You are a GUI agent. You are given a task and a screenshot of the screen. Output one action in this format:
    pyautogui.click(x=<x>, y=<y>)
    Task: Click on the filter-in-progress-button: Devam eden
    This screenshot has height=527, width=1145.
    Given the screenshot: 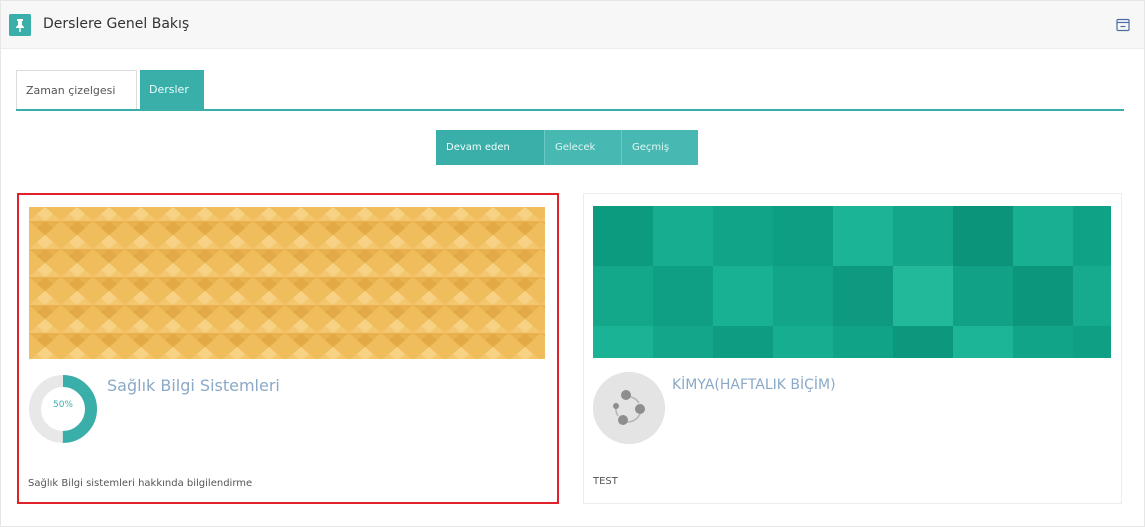 What is the action you would take?
    pyautogui.click(x=490, y=147)
    